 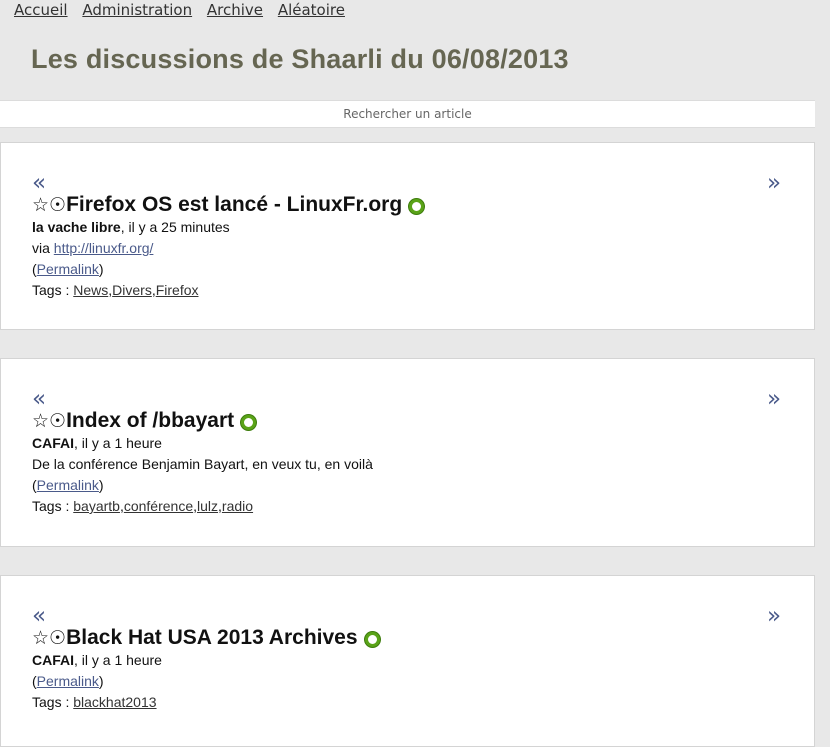 I want to click on article-title-row: ☆☉Index of /bbayart, so click(x=144, y=421).